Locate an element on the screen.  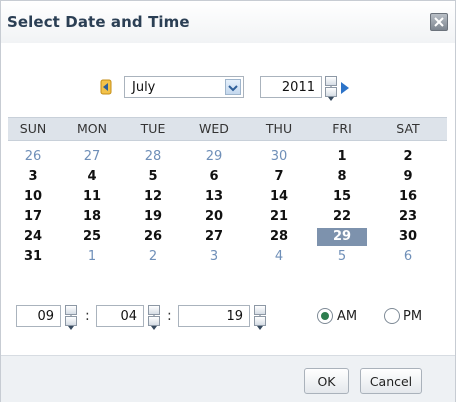
dialog-titlebar: Select Date and Time is located at coordinates (228, 22).